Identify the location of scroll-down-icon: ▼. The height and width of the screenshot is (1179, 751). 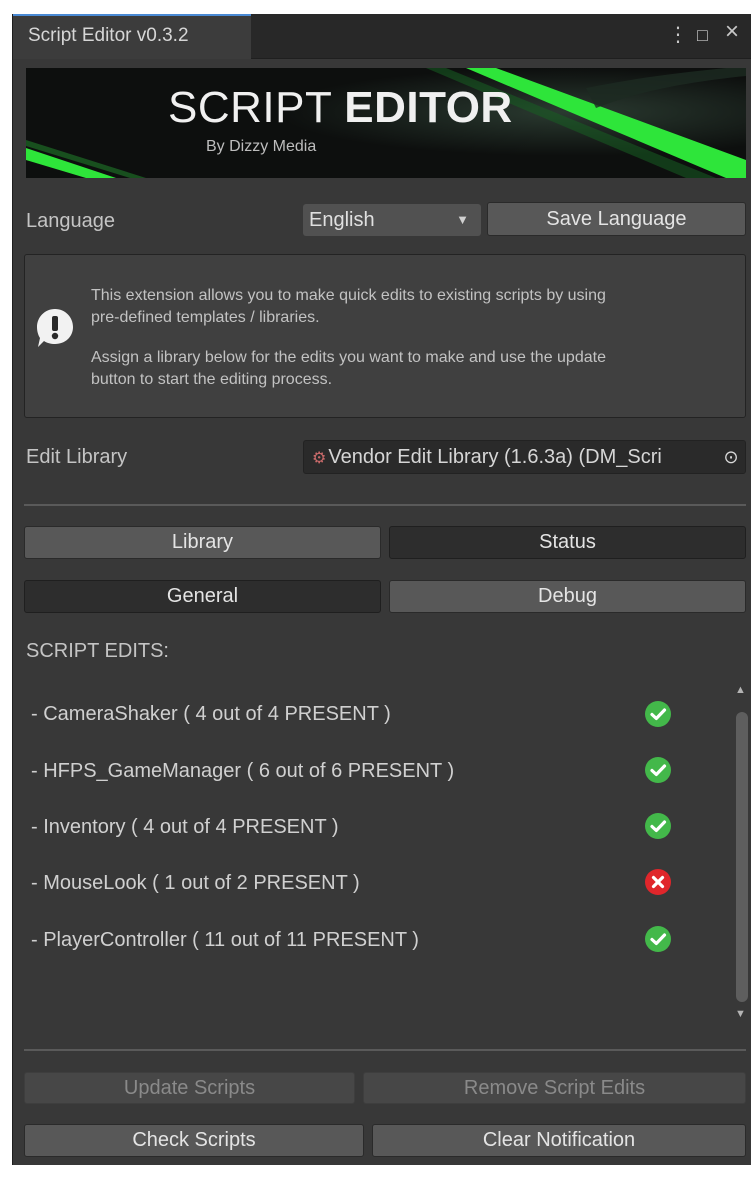
(740, 1014).